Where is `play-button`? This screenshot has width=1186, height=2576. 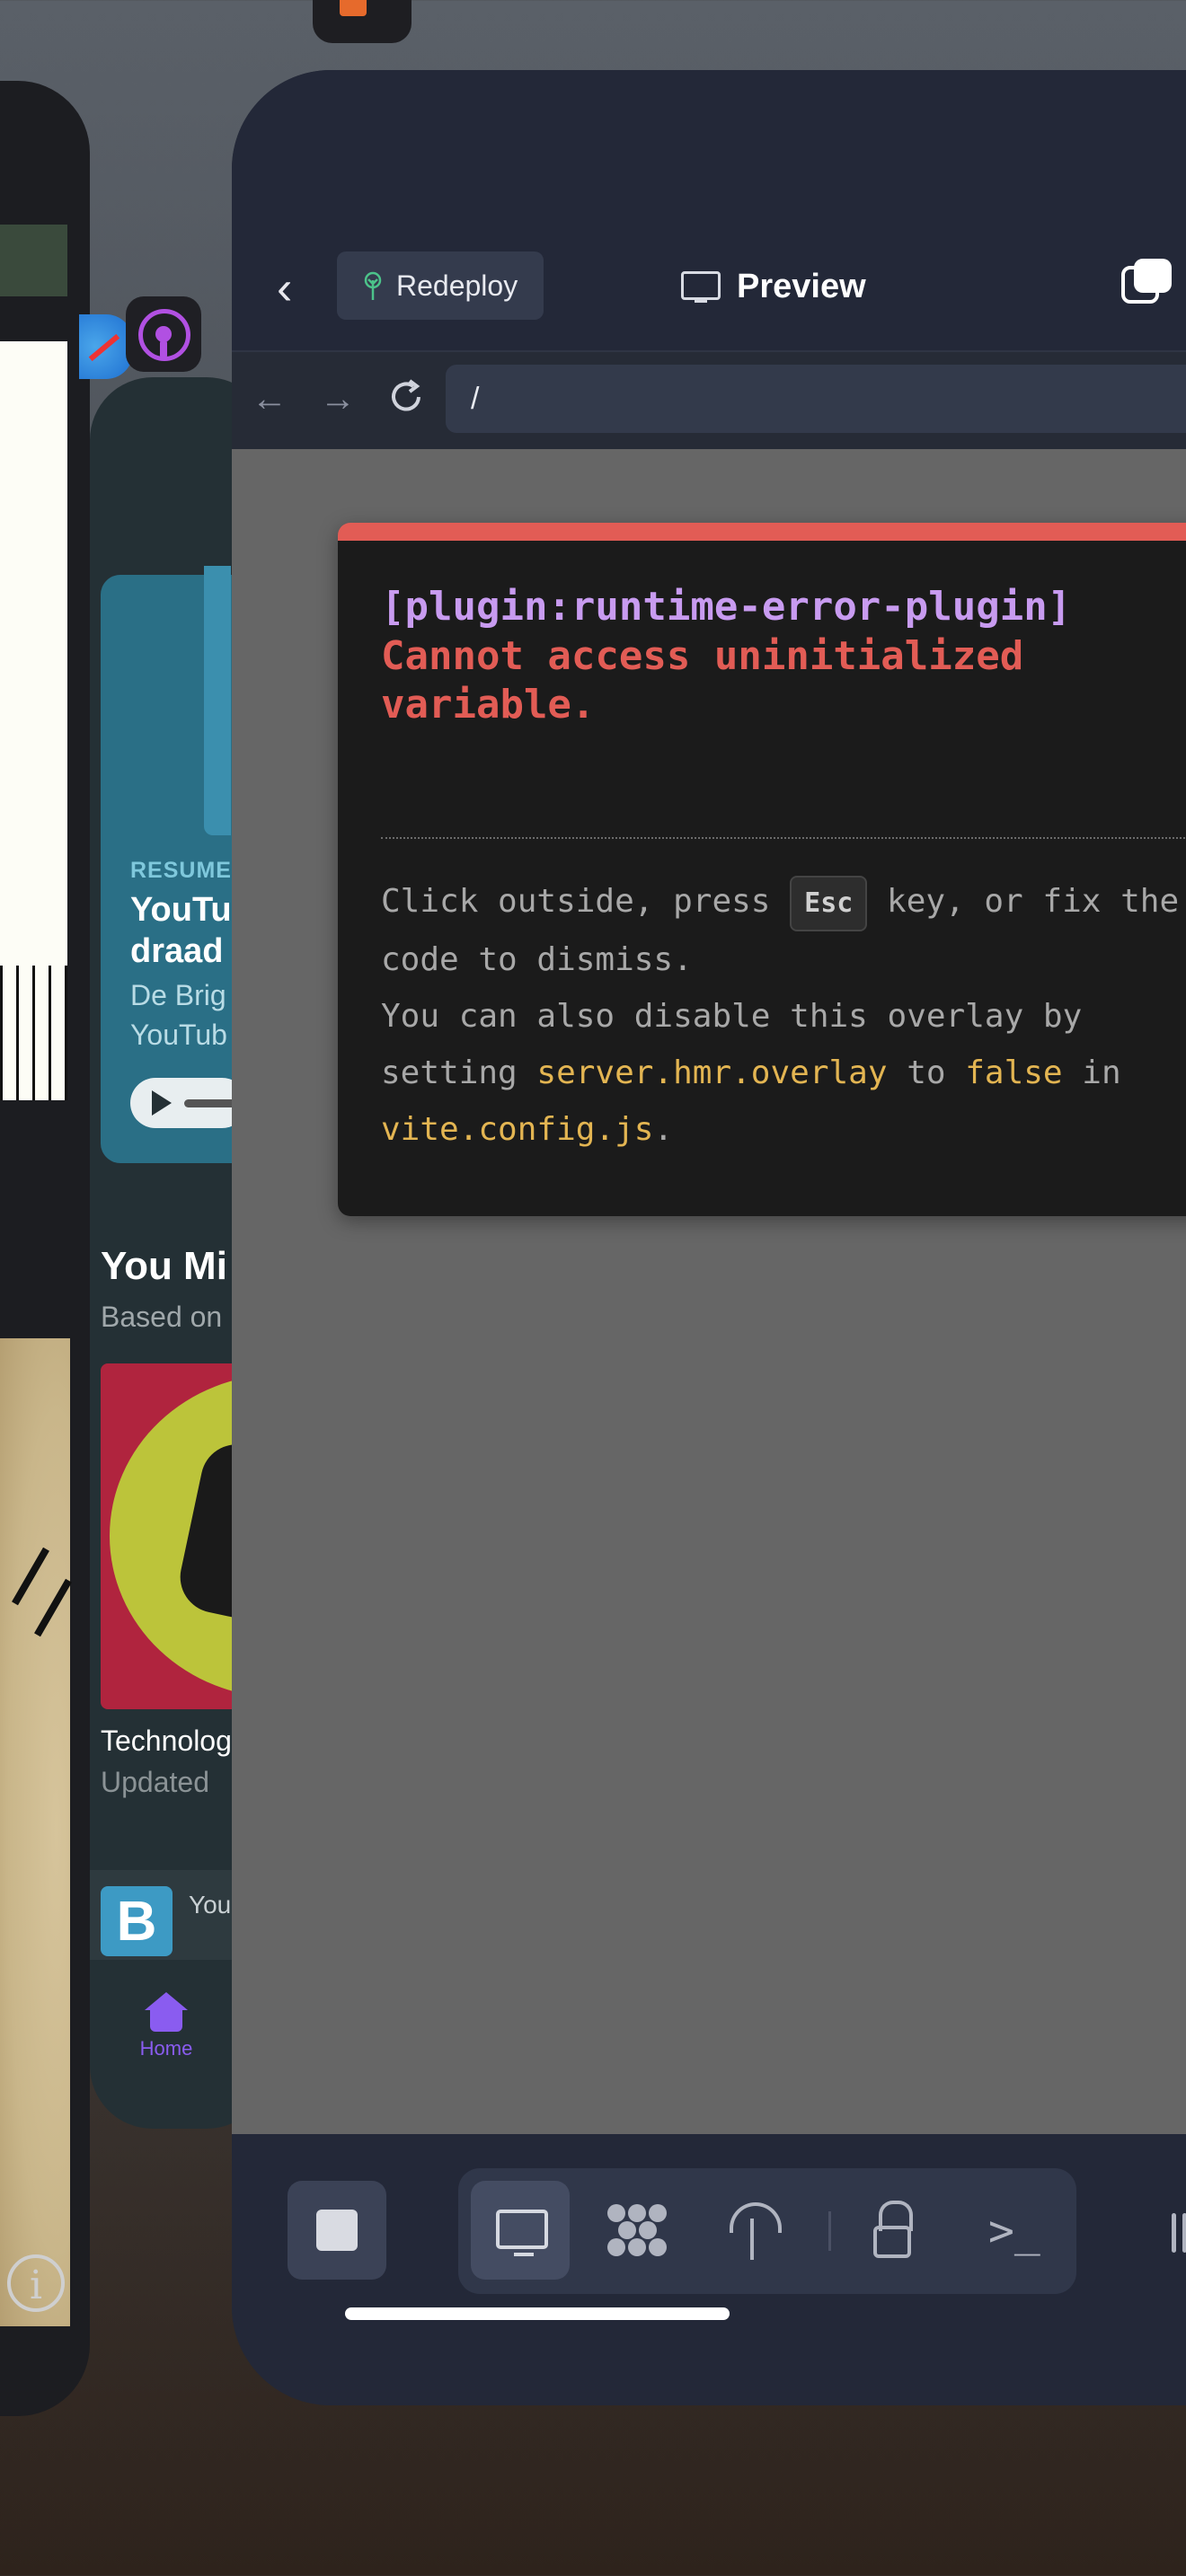
play-button is located at coordinates (188, 1103).